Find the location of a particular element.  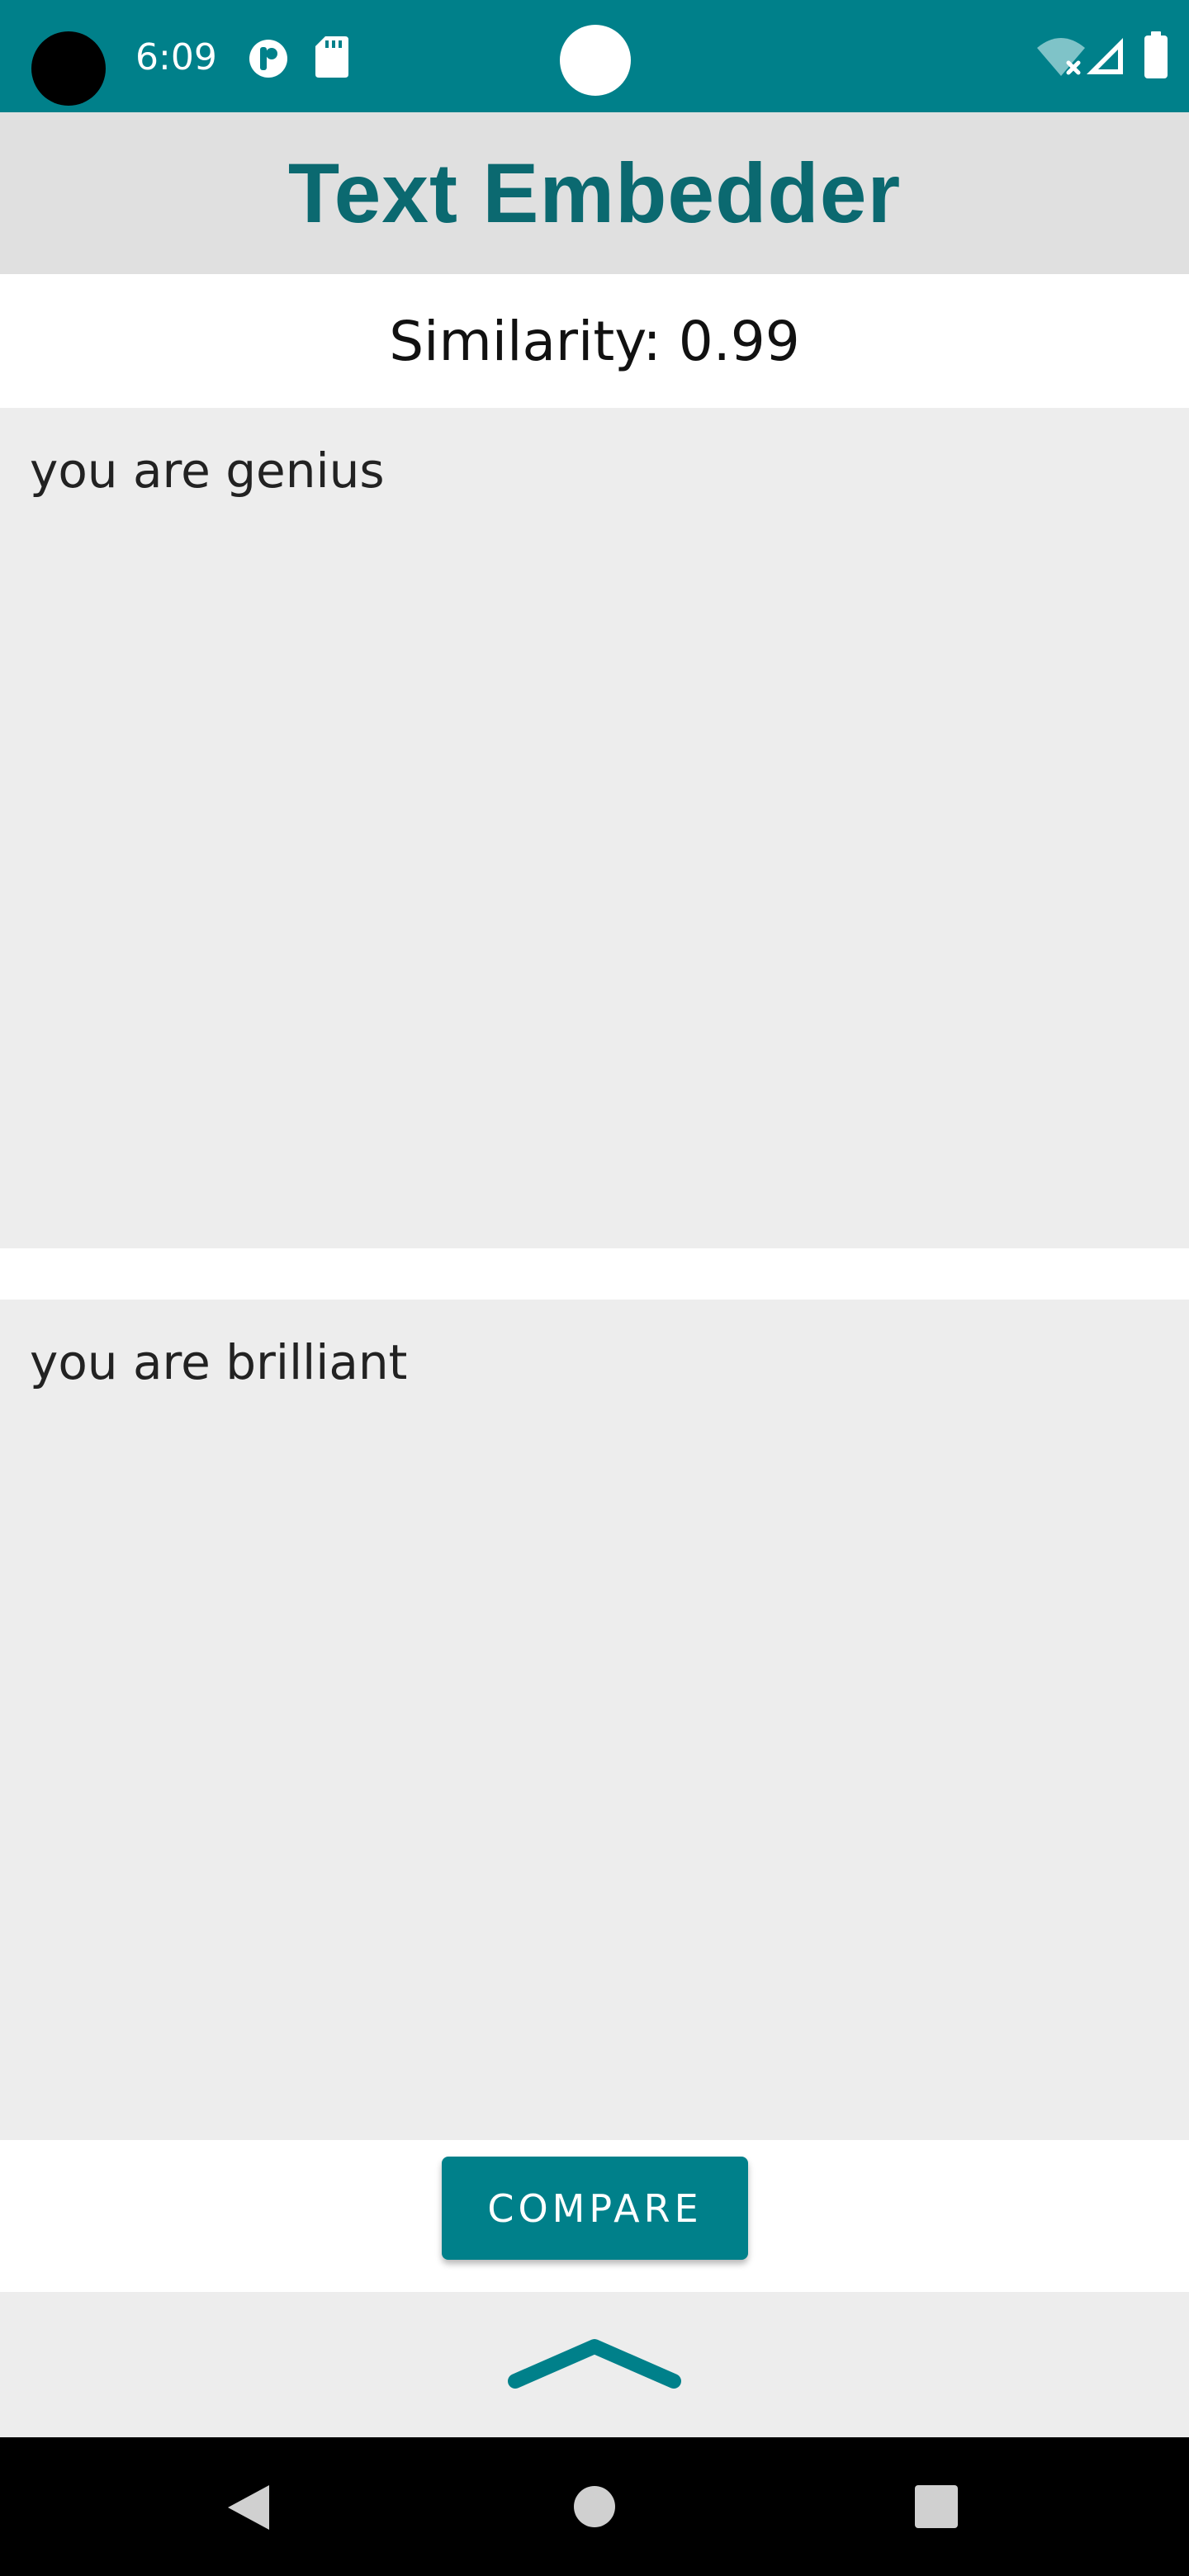

app-title: Text Embedder is located at coordinates (594, 192).